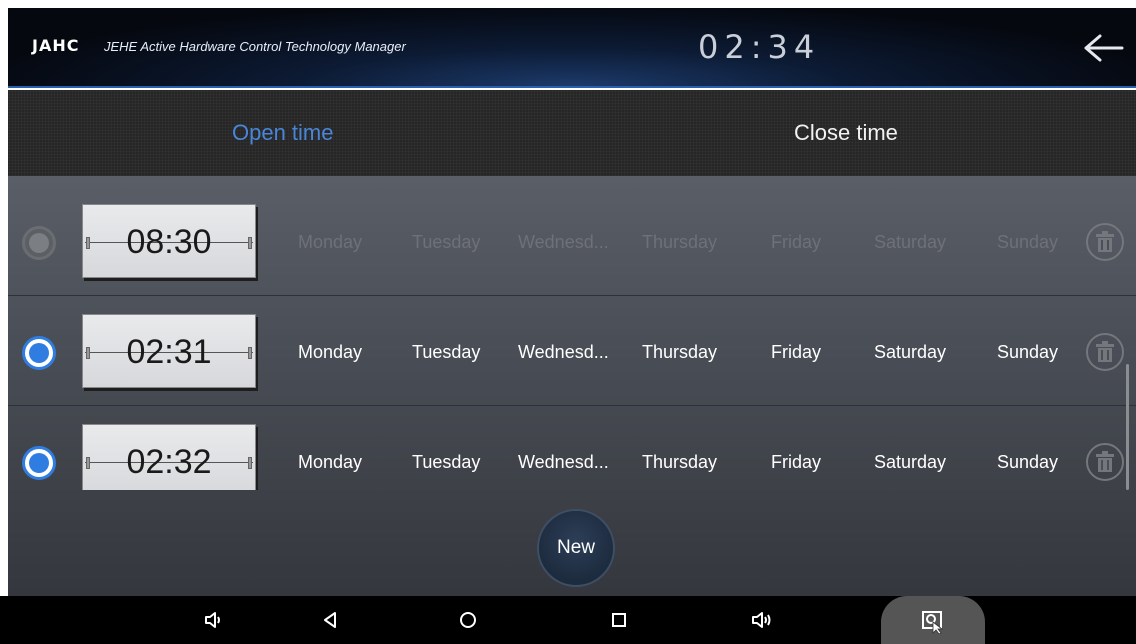 This screenshot has height=644, width=1136. Describe the element at coordinates (169, 462) in the screenshot. I see `time-value: 02:32` at that location.